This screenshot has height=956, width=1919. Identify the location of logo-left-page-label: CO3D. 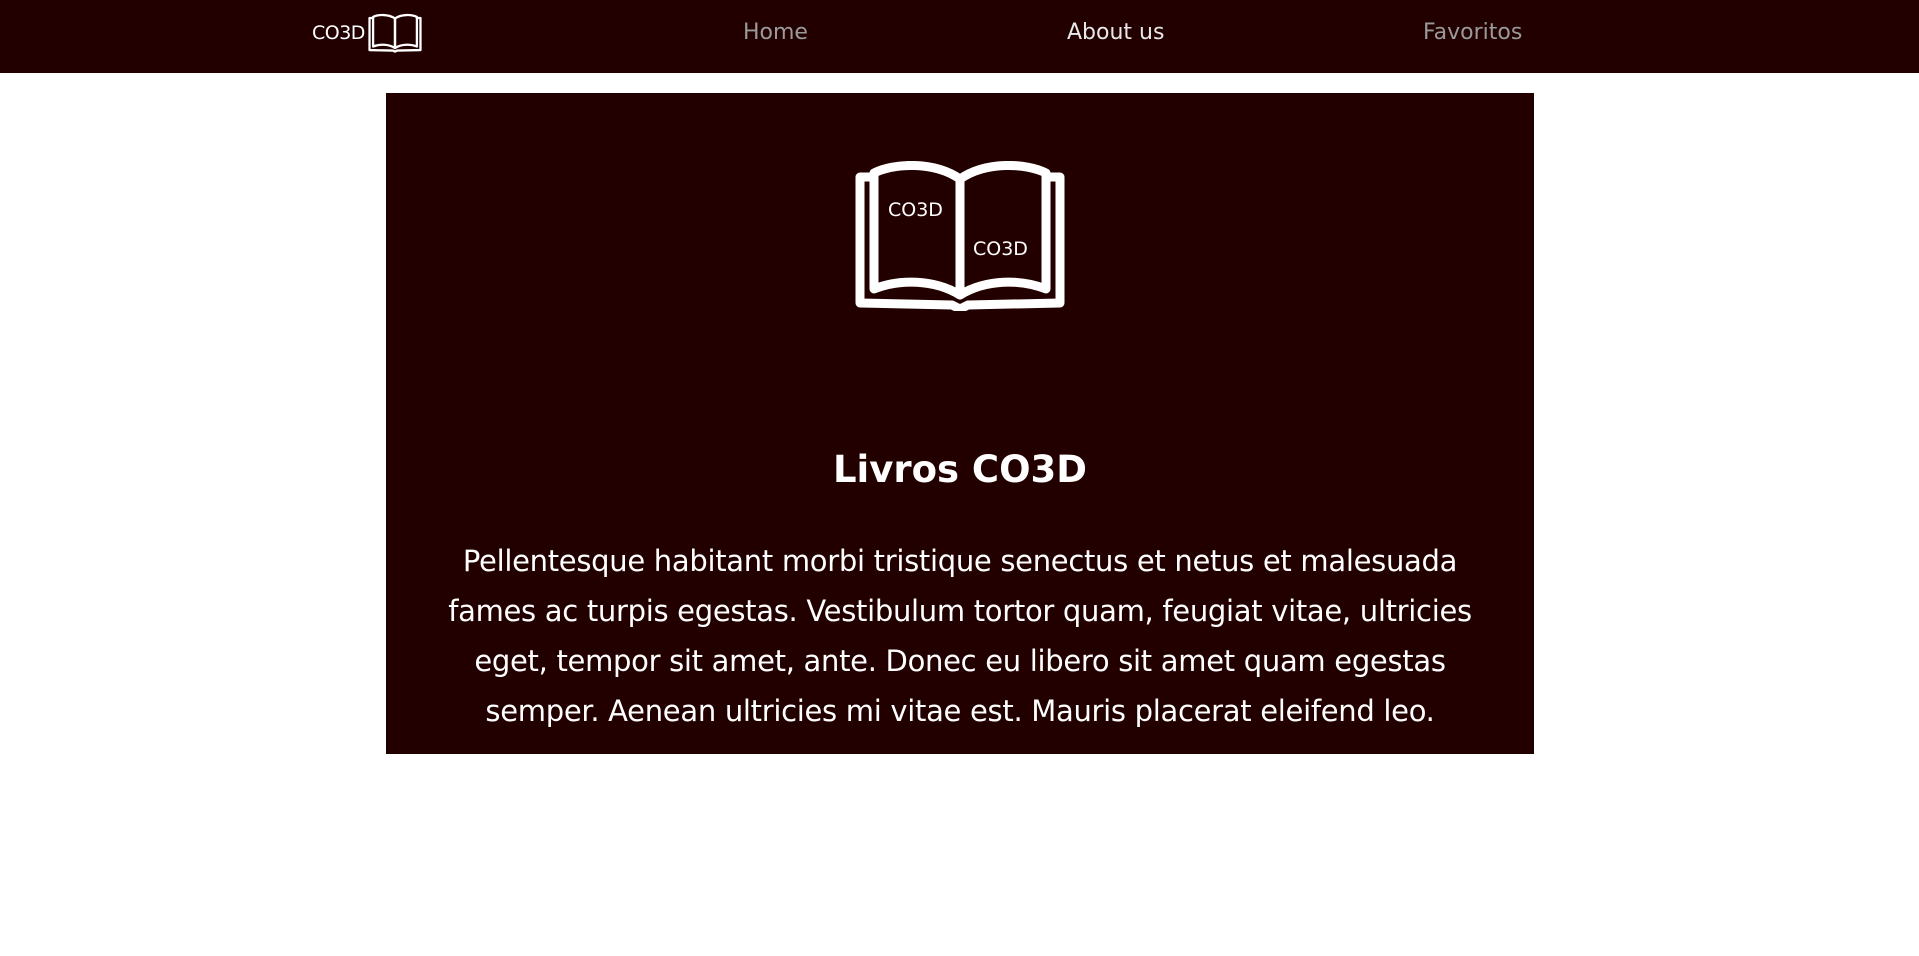
(915, 210).